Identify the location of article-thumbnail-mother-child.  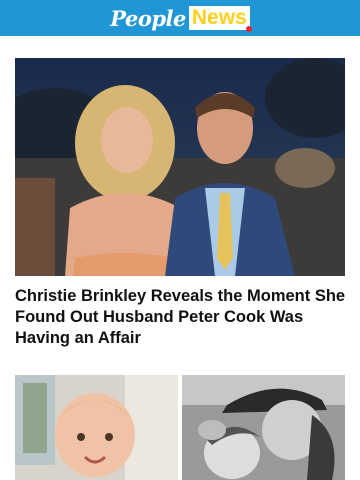
(263, 427).